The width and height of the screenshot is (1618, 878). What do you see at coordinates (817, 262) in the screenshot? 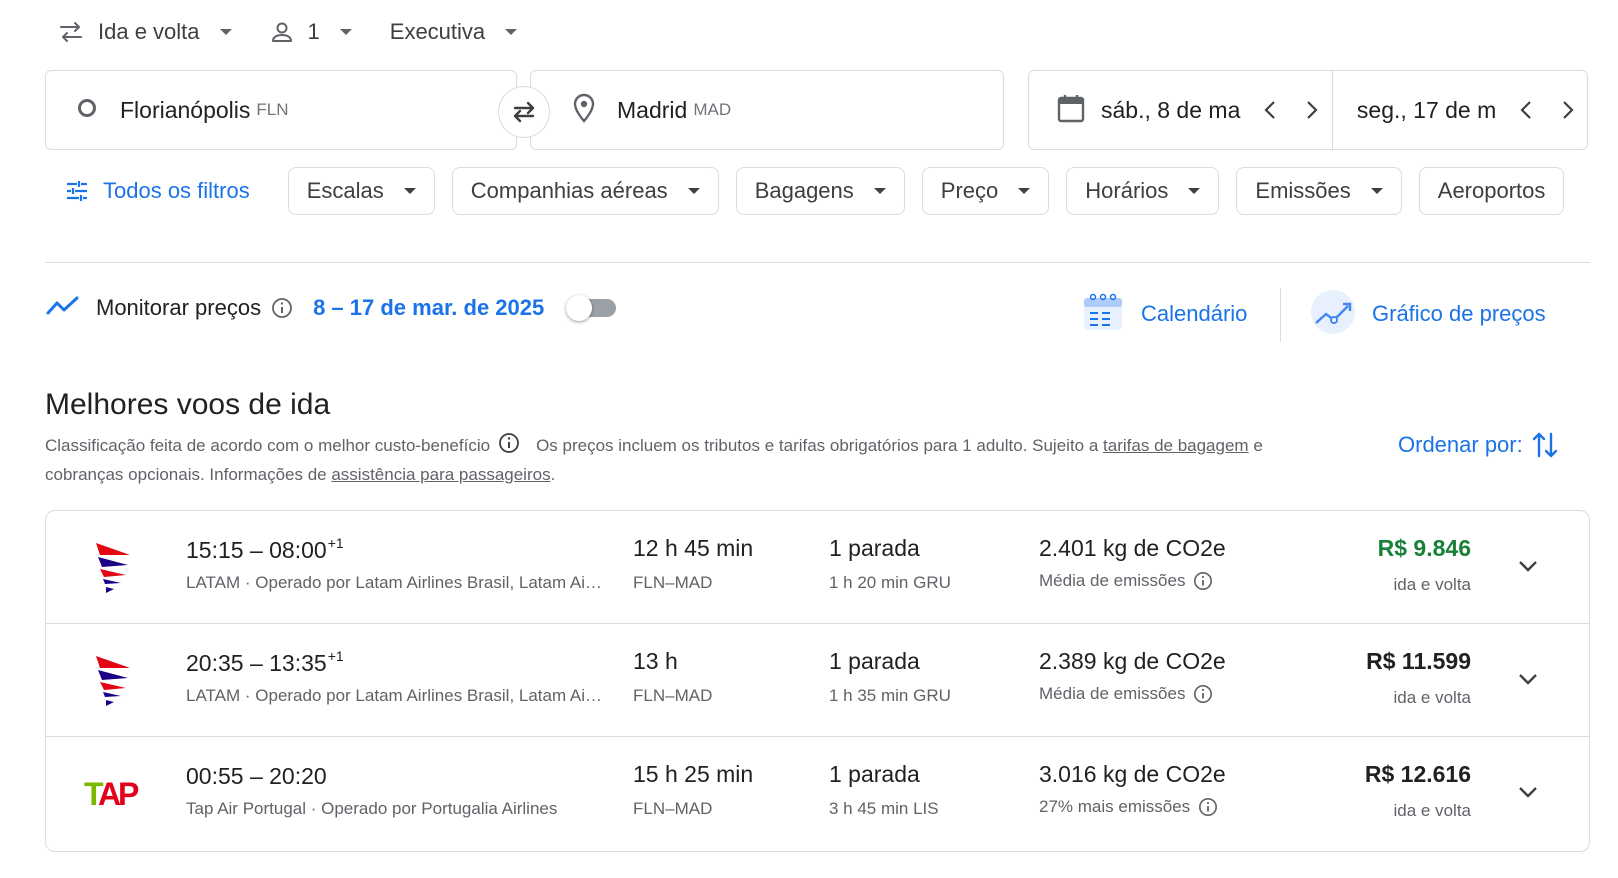
I see `divider` at bounding box center [817, 262].